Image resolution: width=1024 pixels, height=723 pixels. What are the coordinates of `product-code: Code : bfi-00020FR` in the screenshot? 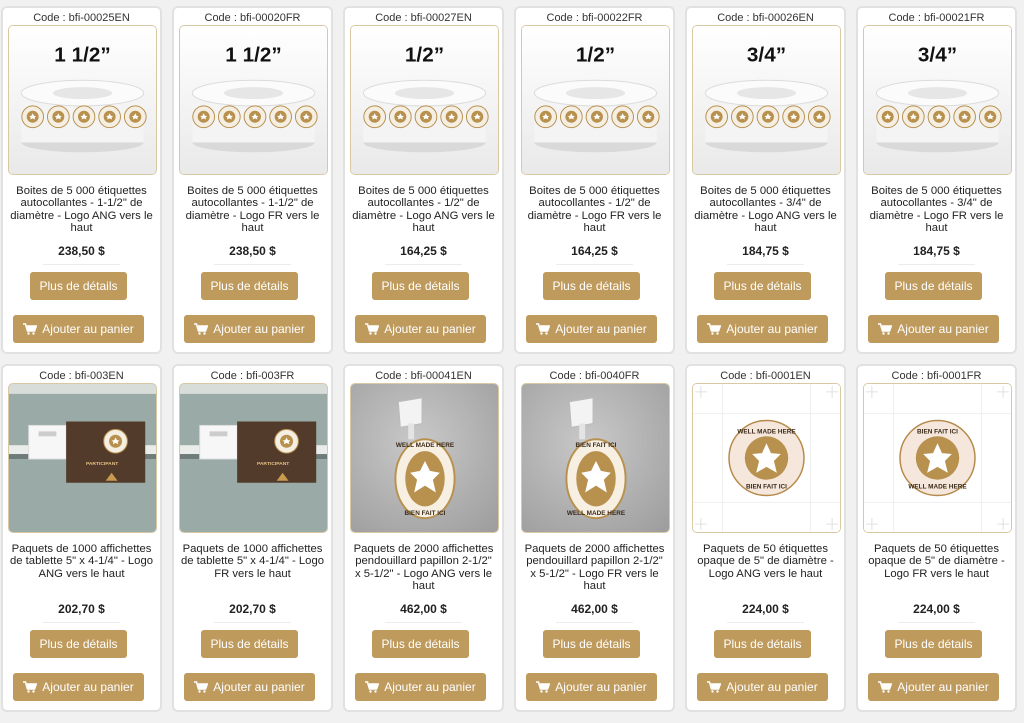 It's located at (252, 18).